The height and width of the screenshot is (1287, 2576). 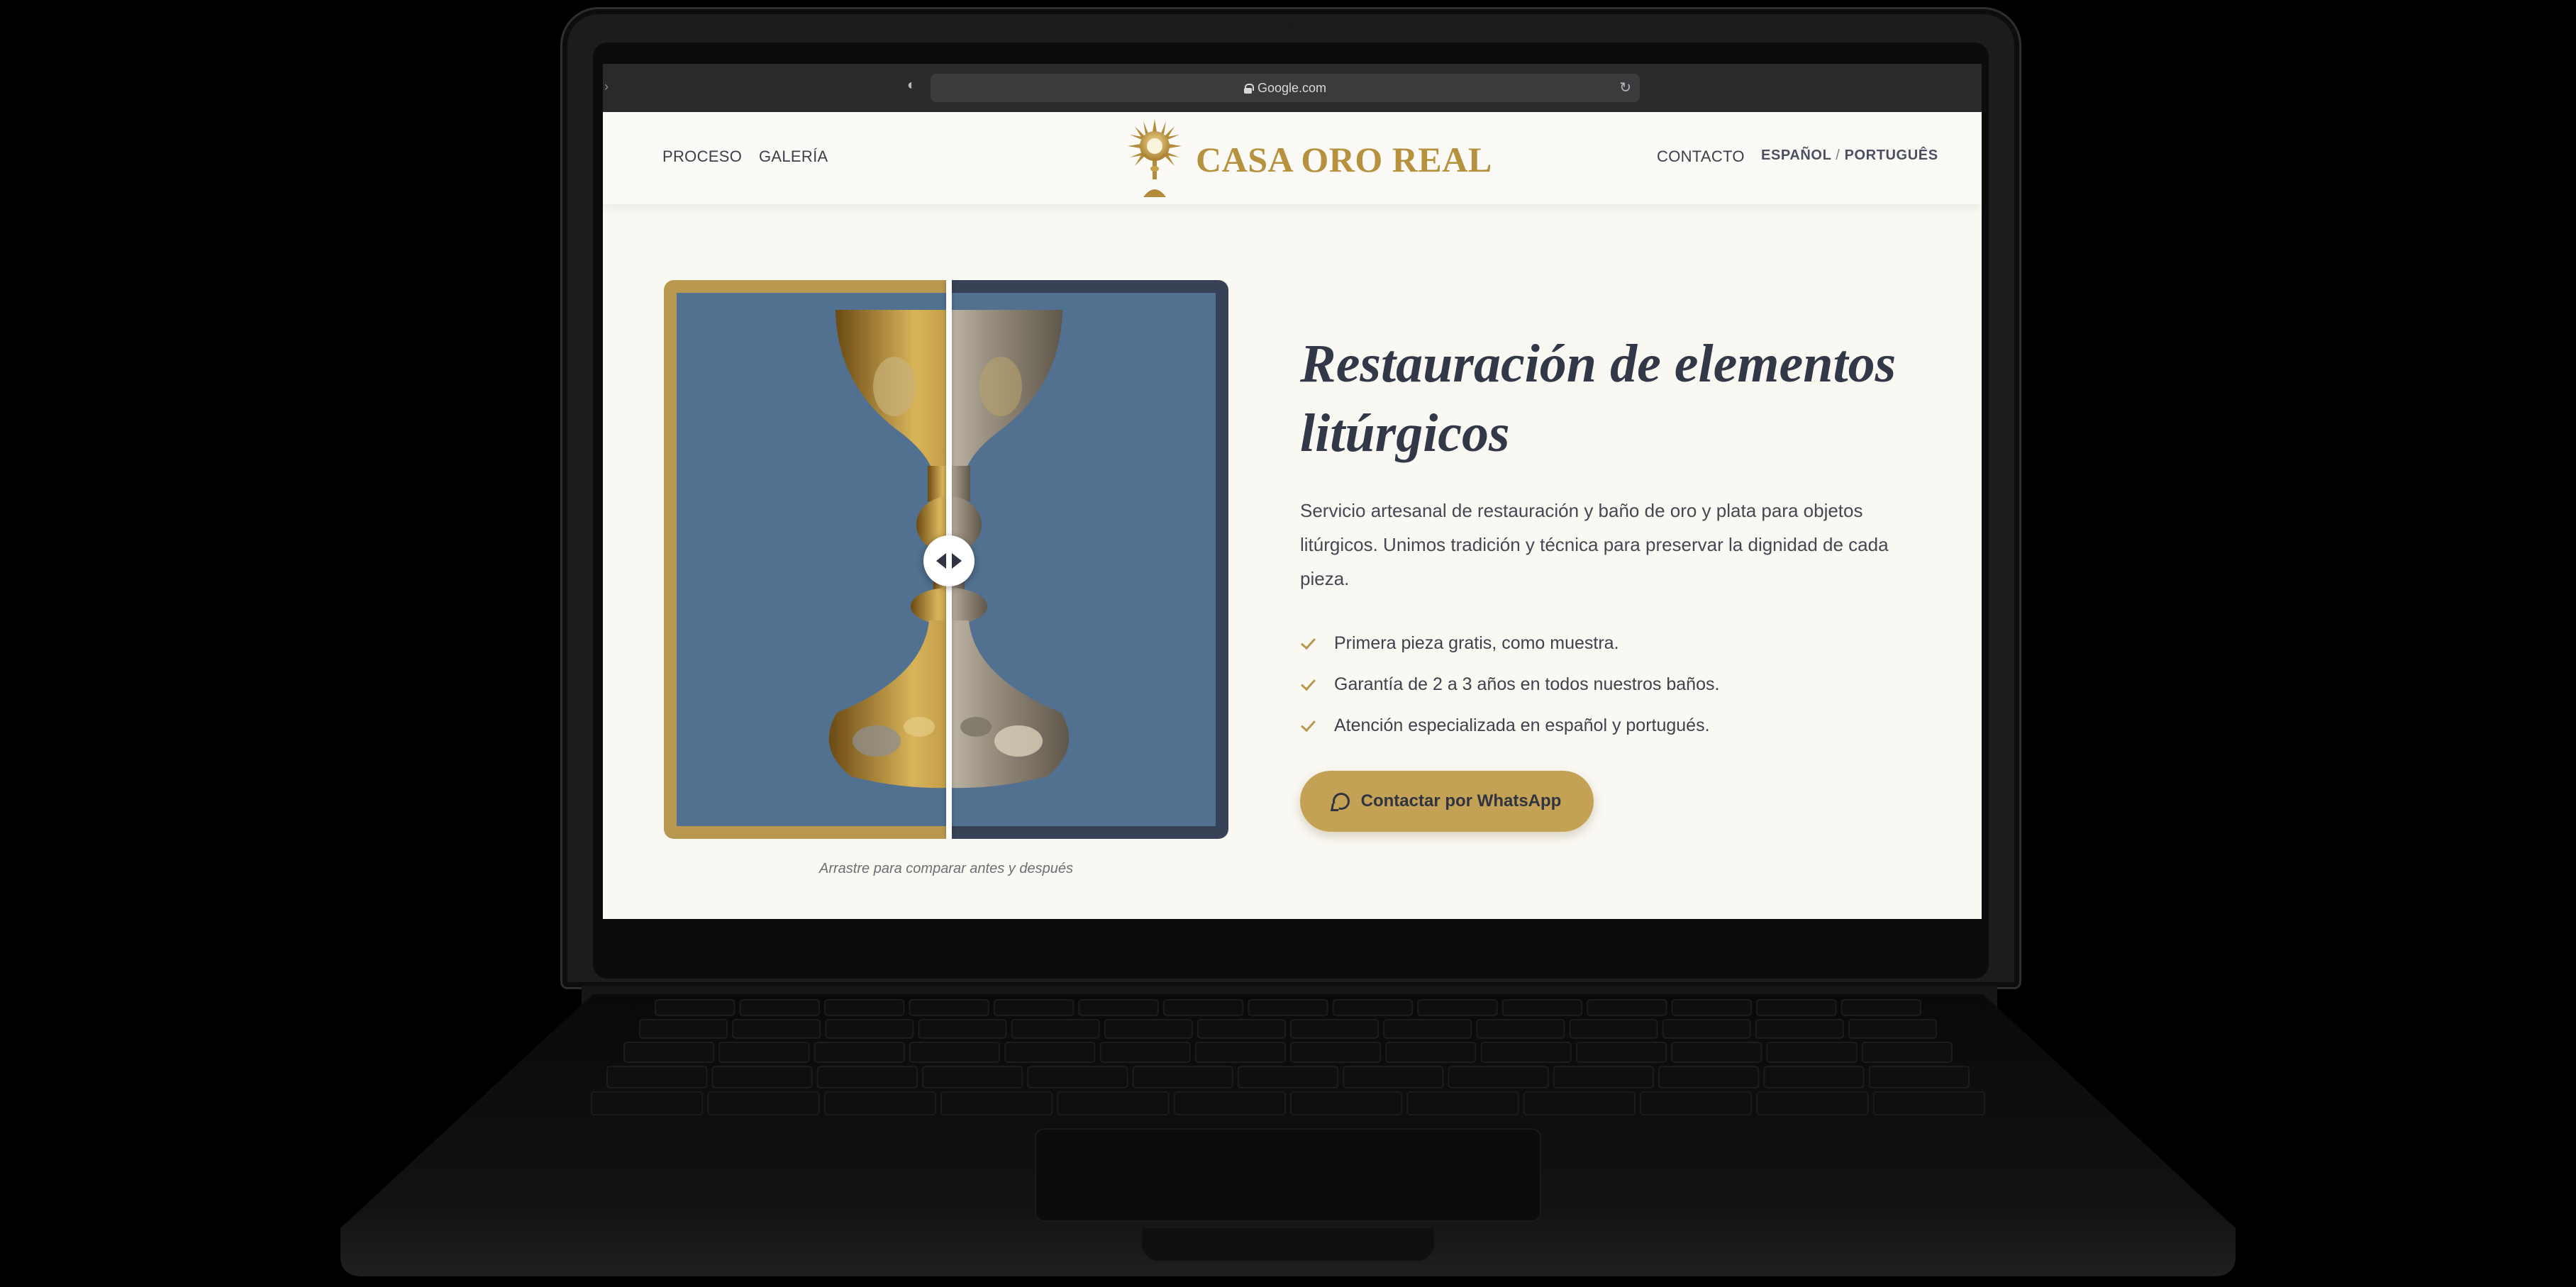 I want to click on nav-link-contacto: CONTACTO, so click(x=1701, y=157).